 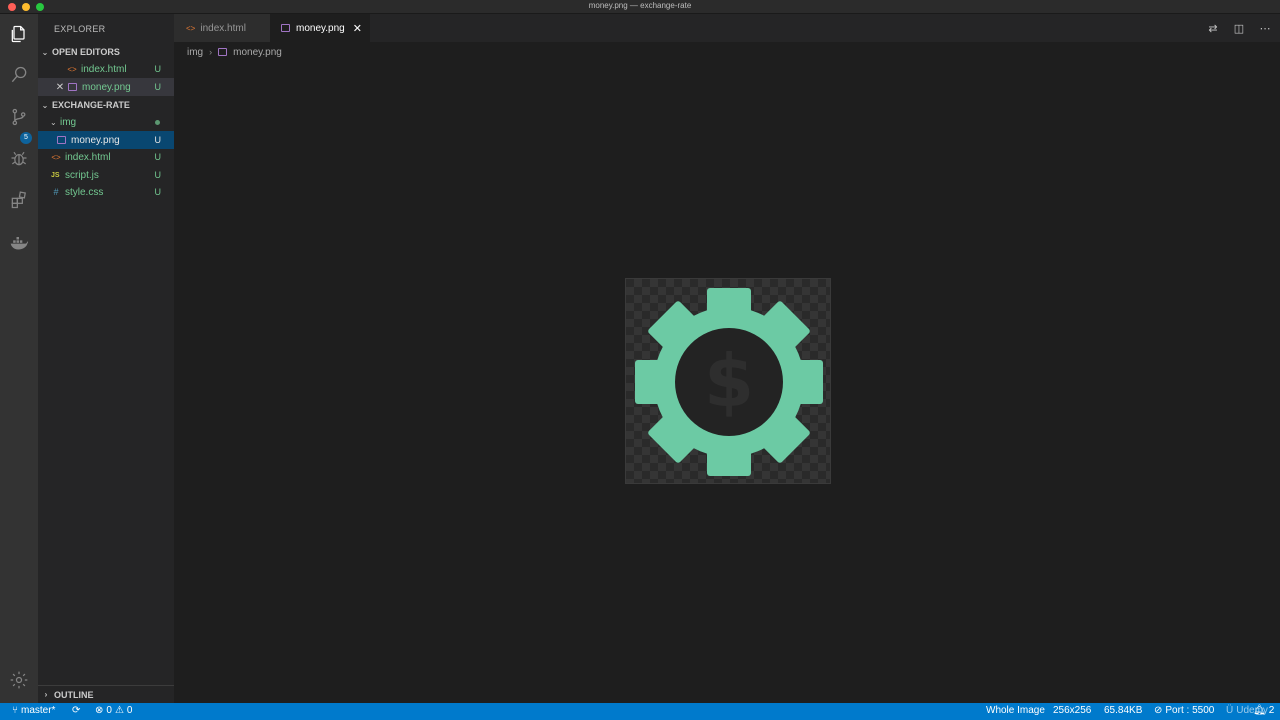 What do you see at coordinates (19, 117) in the screenshot?
I see `source-control-icon` at bounding box center [19, 117].